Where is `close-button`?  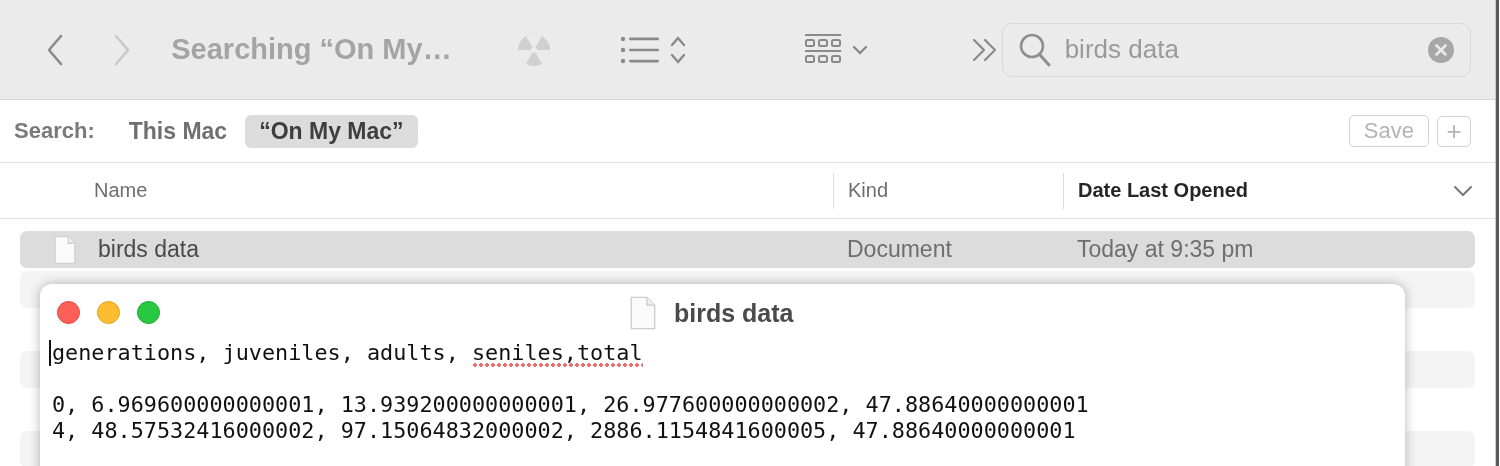 close-button is located at coordinates (68, 312).